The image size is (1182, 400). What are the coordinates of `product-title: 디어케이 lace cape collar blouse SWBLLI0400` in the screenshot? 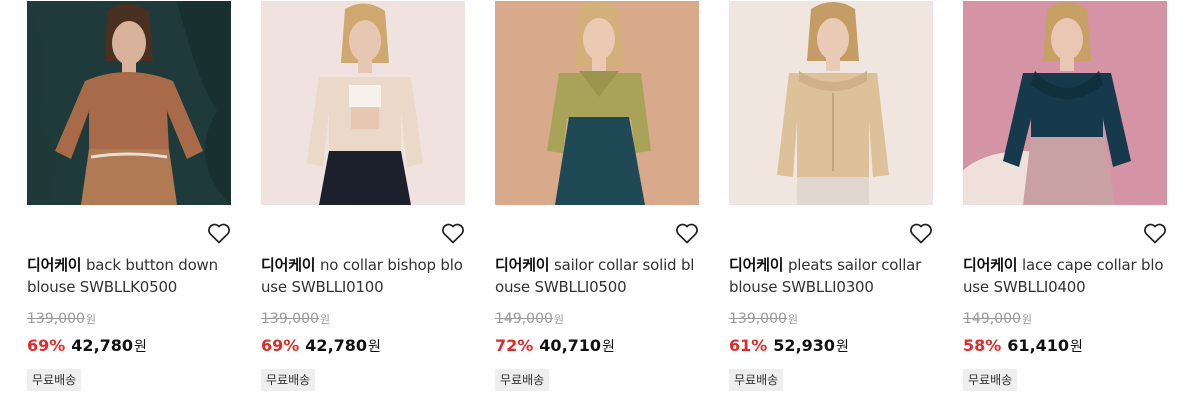 It's located at (1065, 276).